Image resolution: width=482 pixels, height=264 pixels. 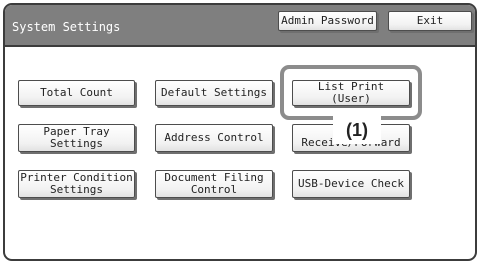 I want to click on screen-title: System Settings, so click(x=66, y=27).